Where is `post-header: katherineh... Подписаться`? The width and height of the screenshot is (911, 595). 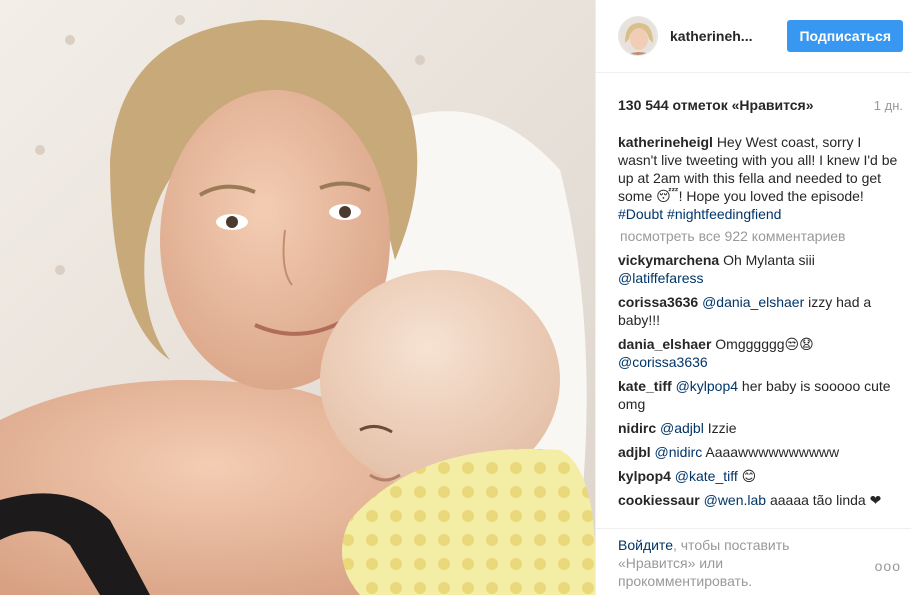 post-header: katherineh... Подписаться is located at coordinates (753, 36).